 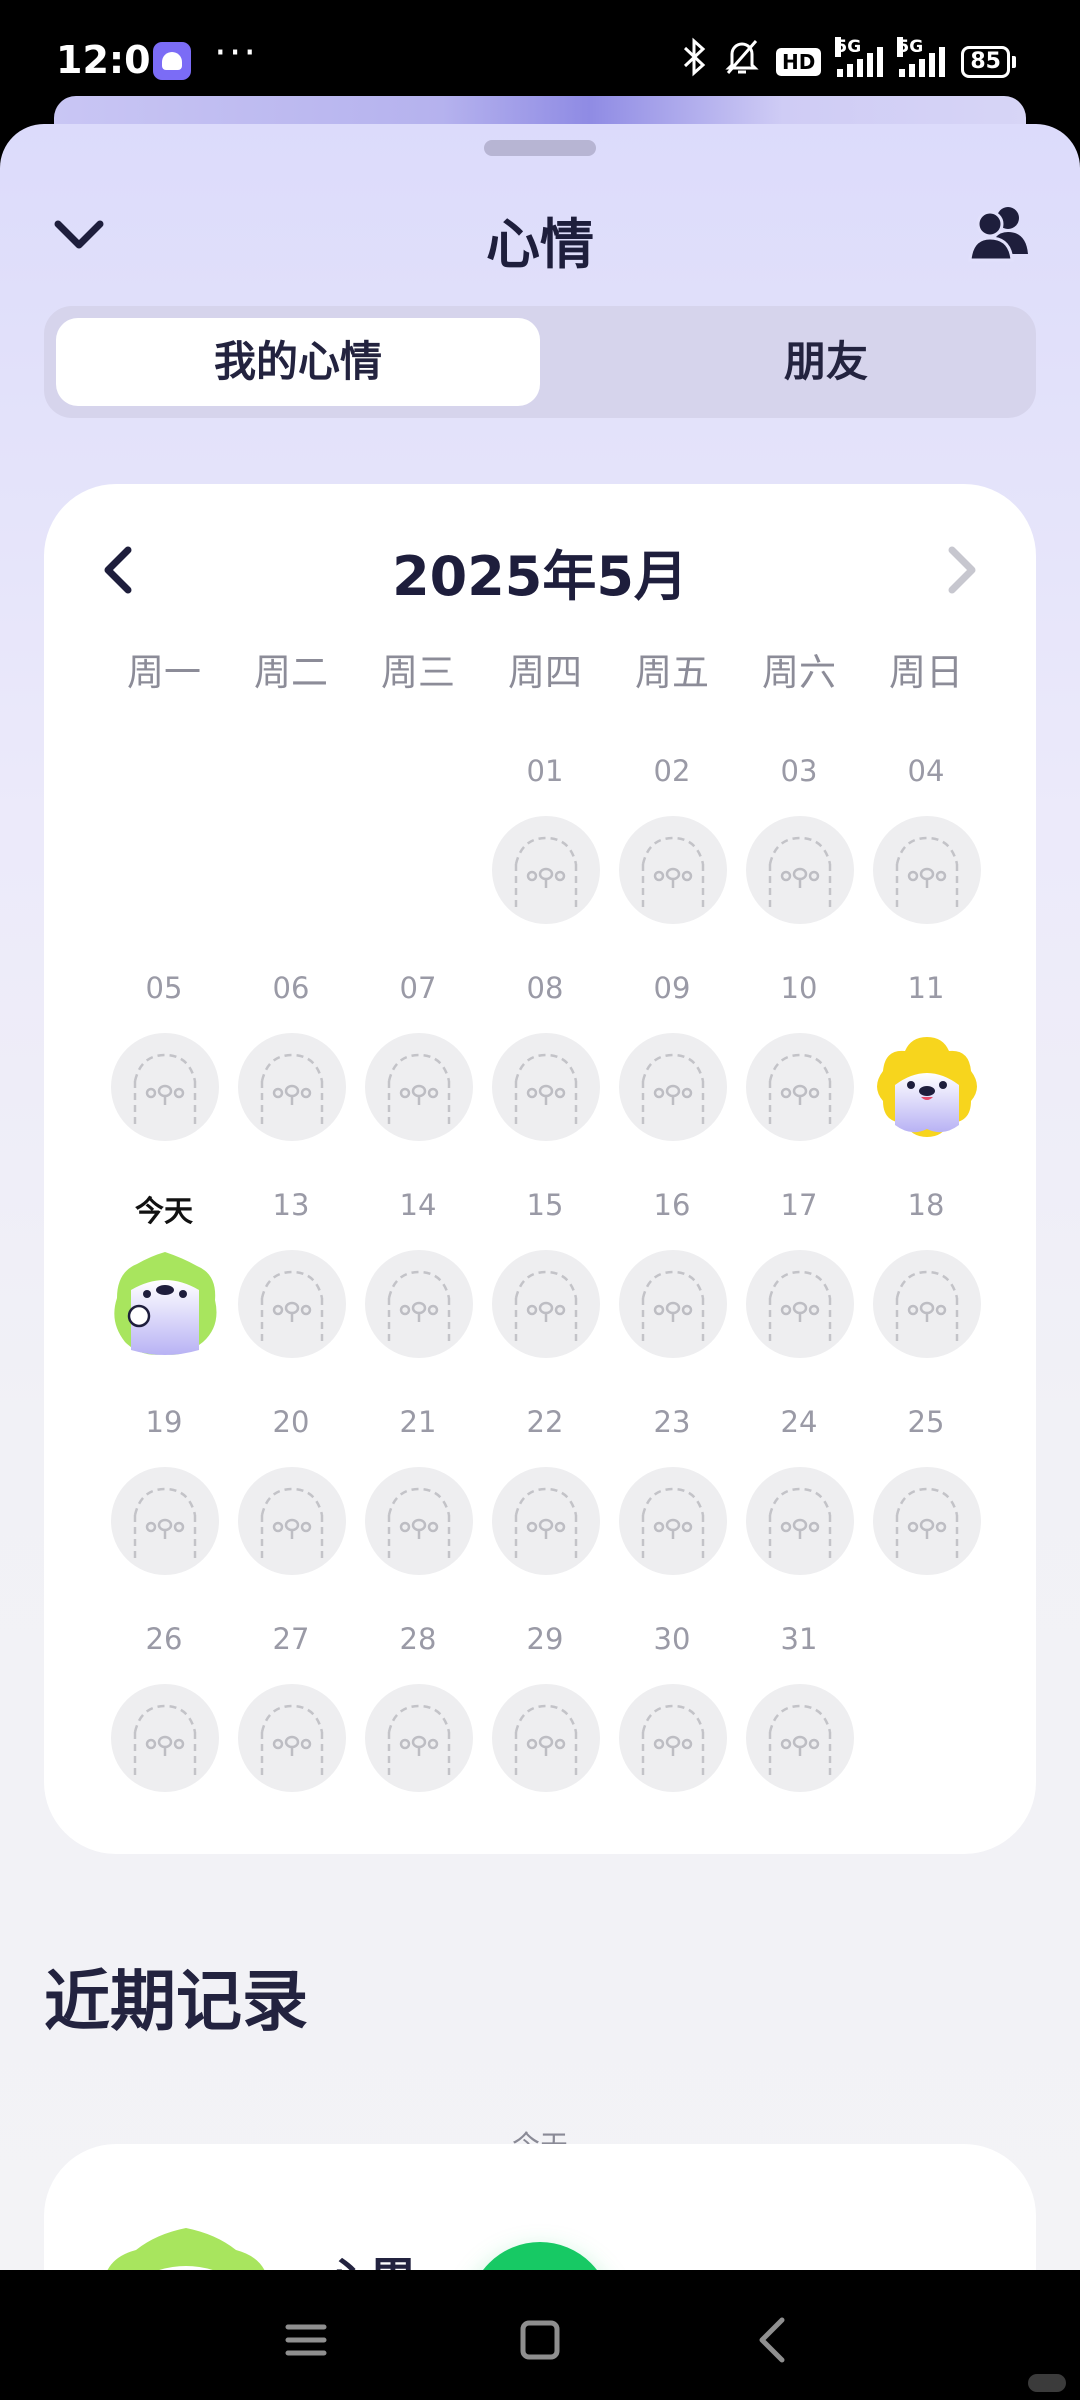 I want to click on calendar-day: 11, so click(x=926, y=1063).